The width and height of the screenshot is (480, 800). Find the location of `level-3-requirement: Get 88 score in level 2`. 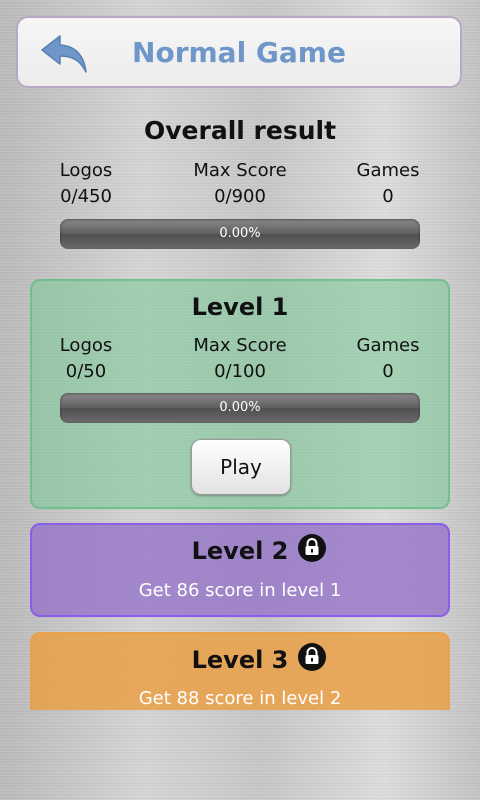

level-3-requirement: Get 88 score in level 2 is located at coordinates (240, 698).